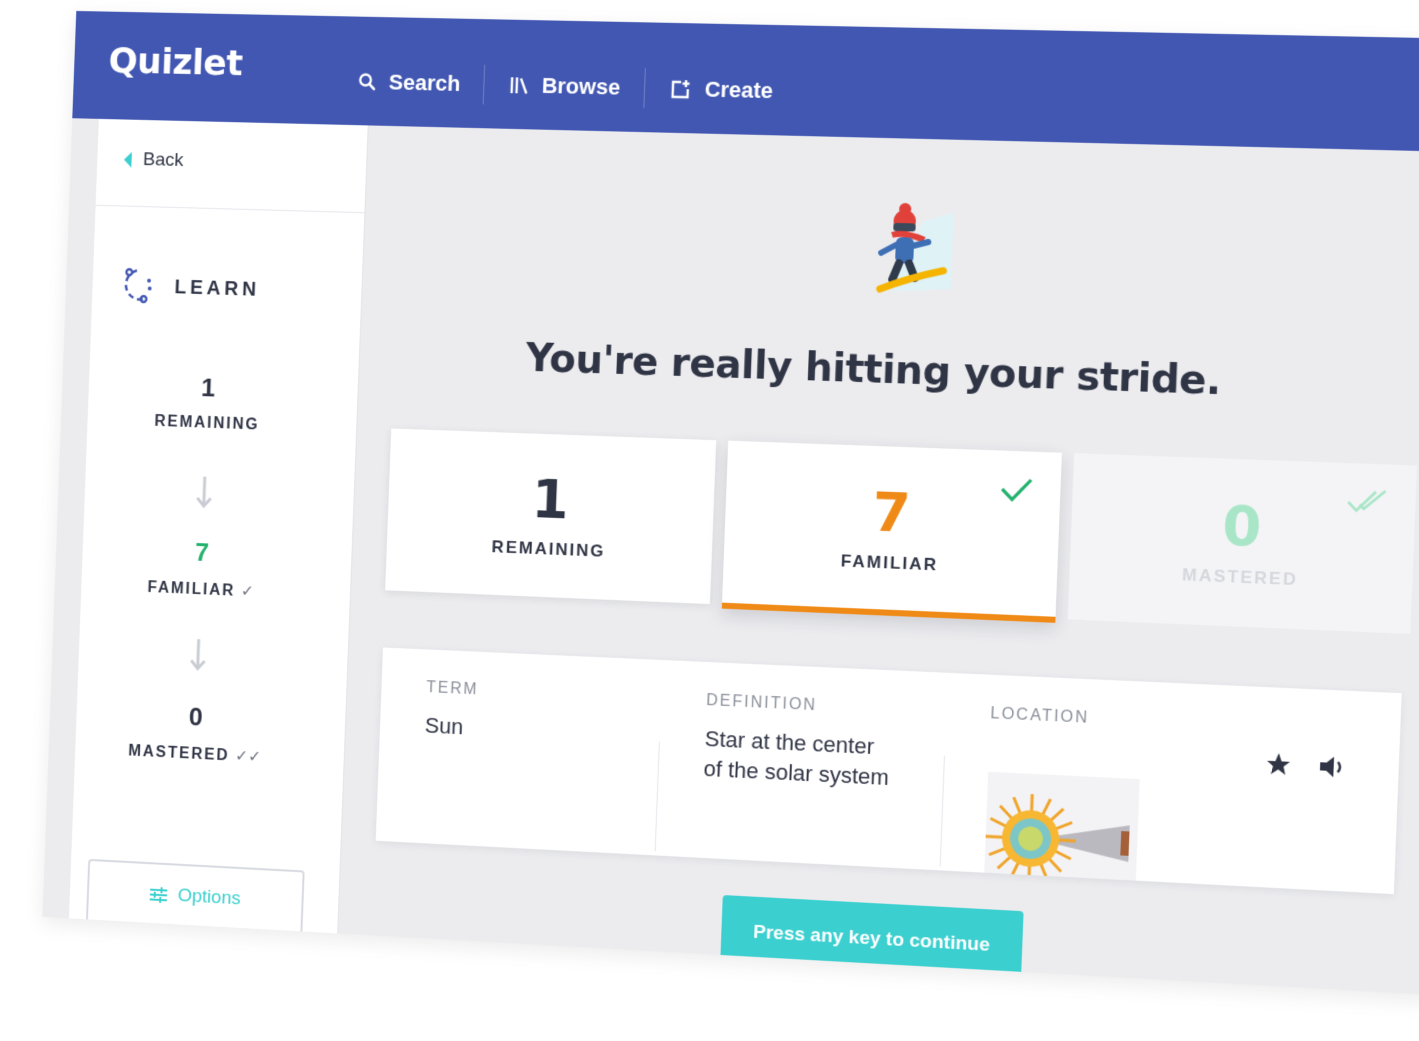  What do you see at coordinates (1331, 767) in the screenshot?
I see `speaker-icon` at bounding box center [1331, 767].